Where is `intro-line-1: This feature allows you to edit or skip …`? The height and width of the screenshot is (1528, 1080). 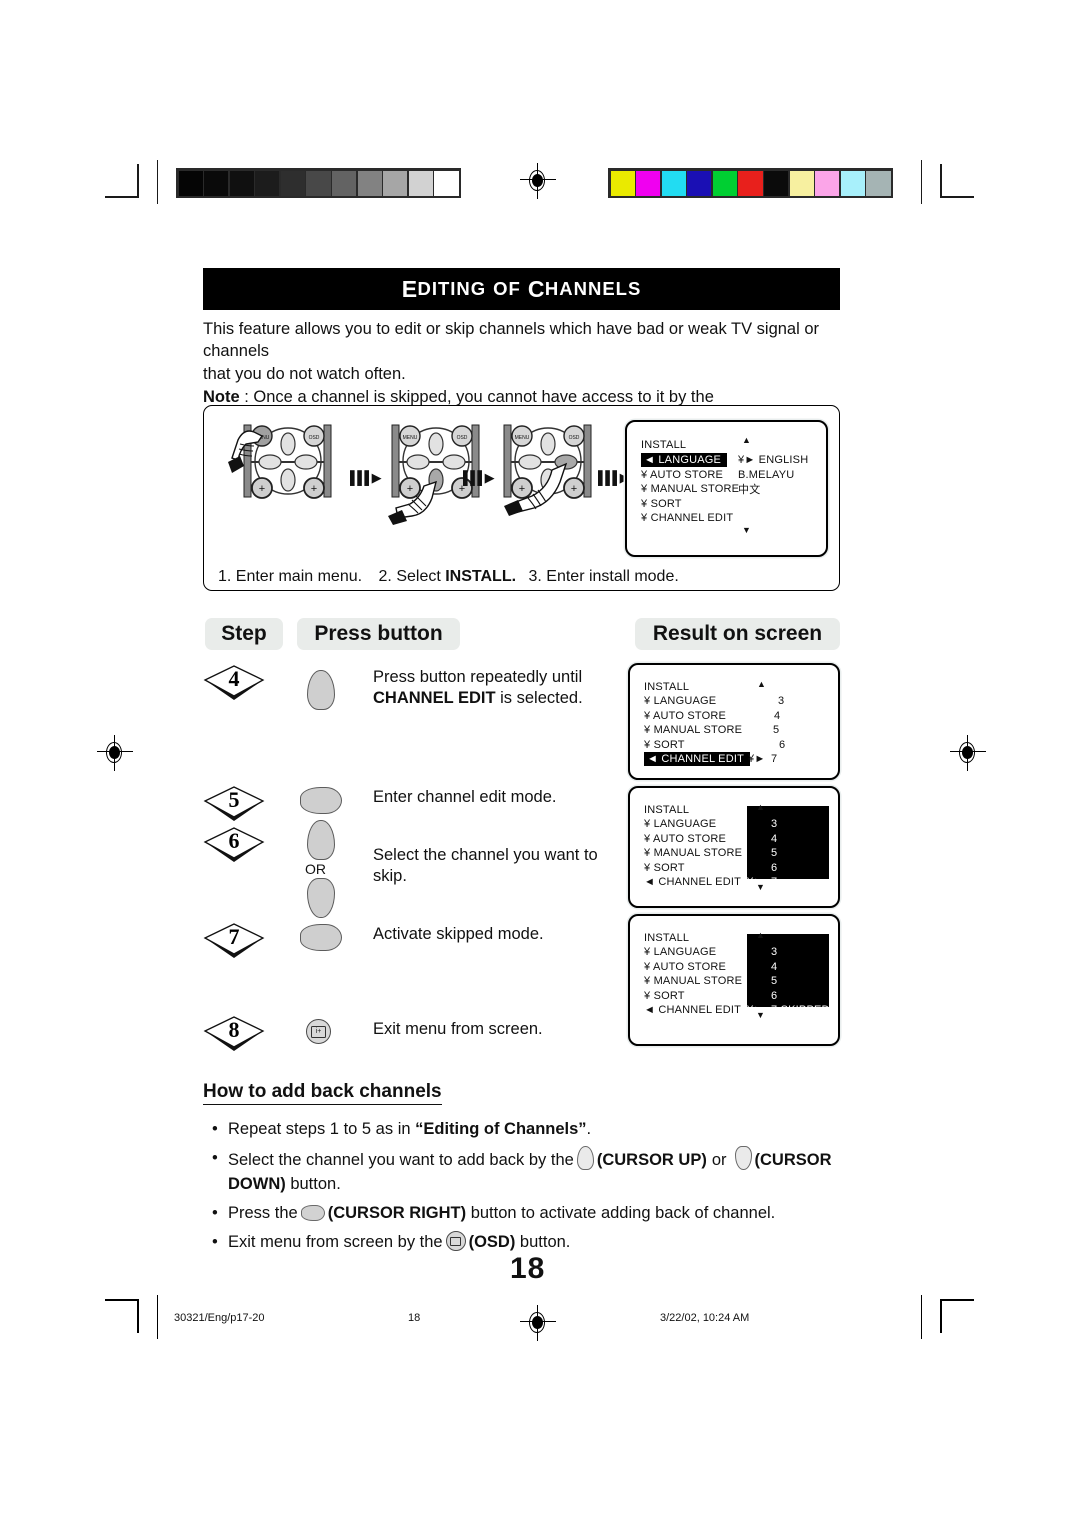
intro-line-1: This feature allows you to edit or skip … is located at coordinates (511, 340).